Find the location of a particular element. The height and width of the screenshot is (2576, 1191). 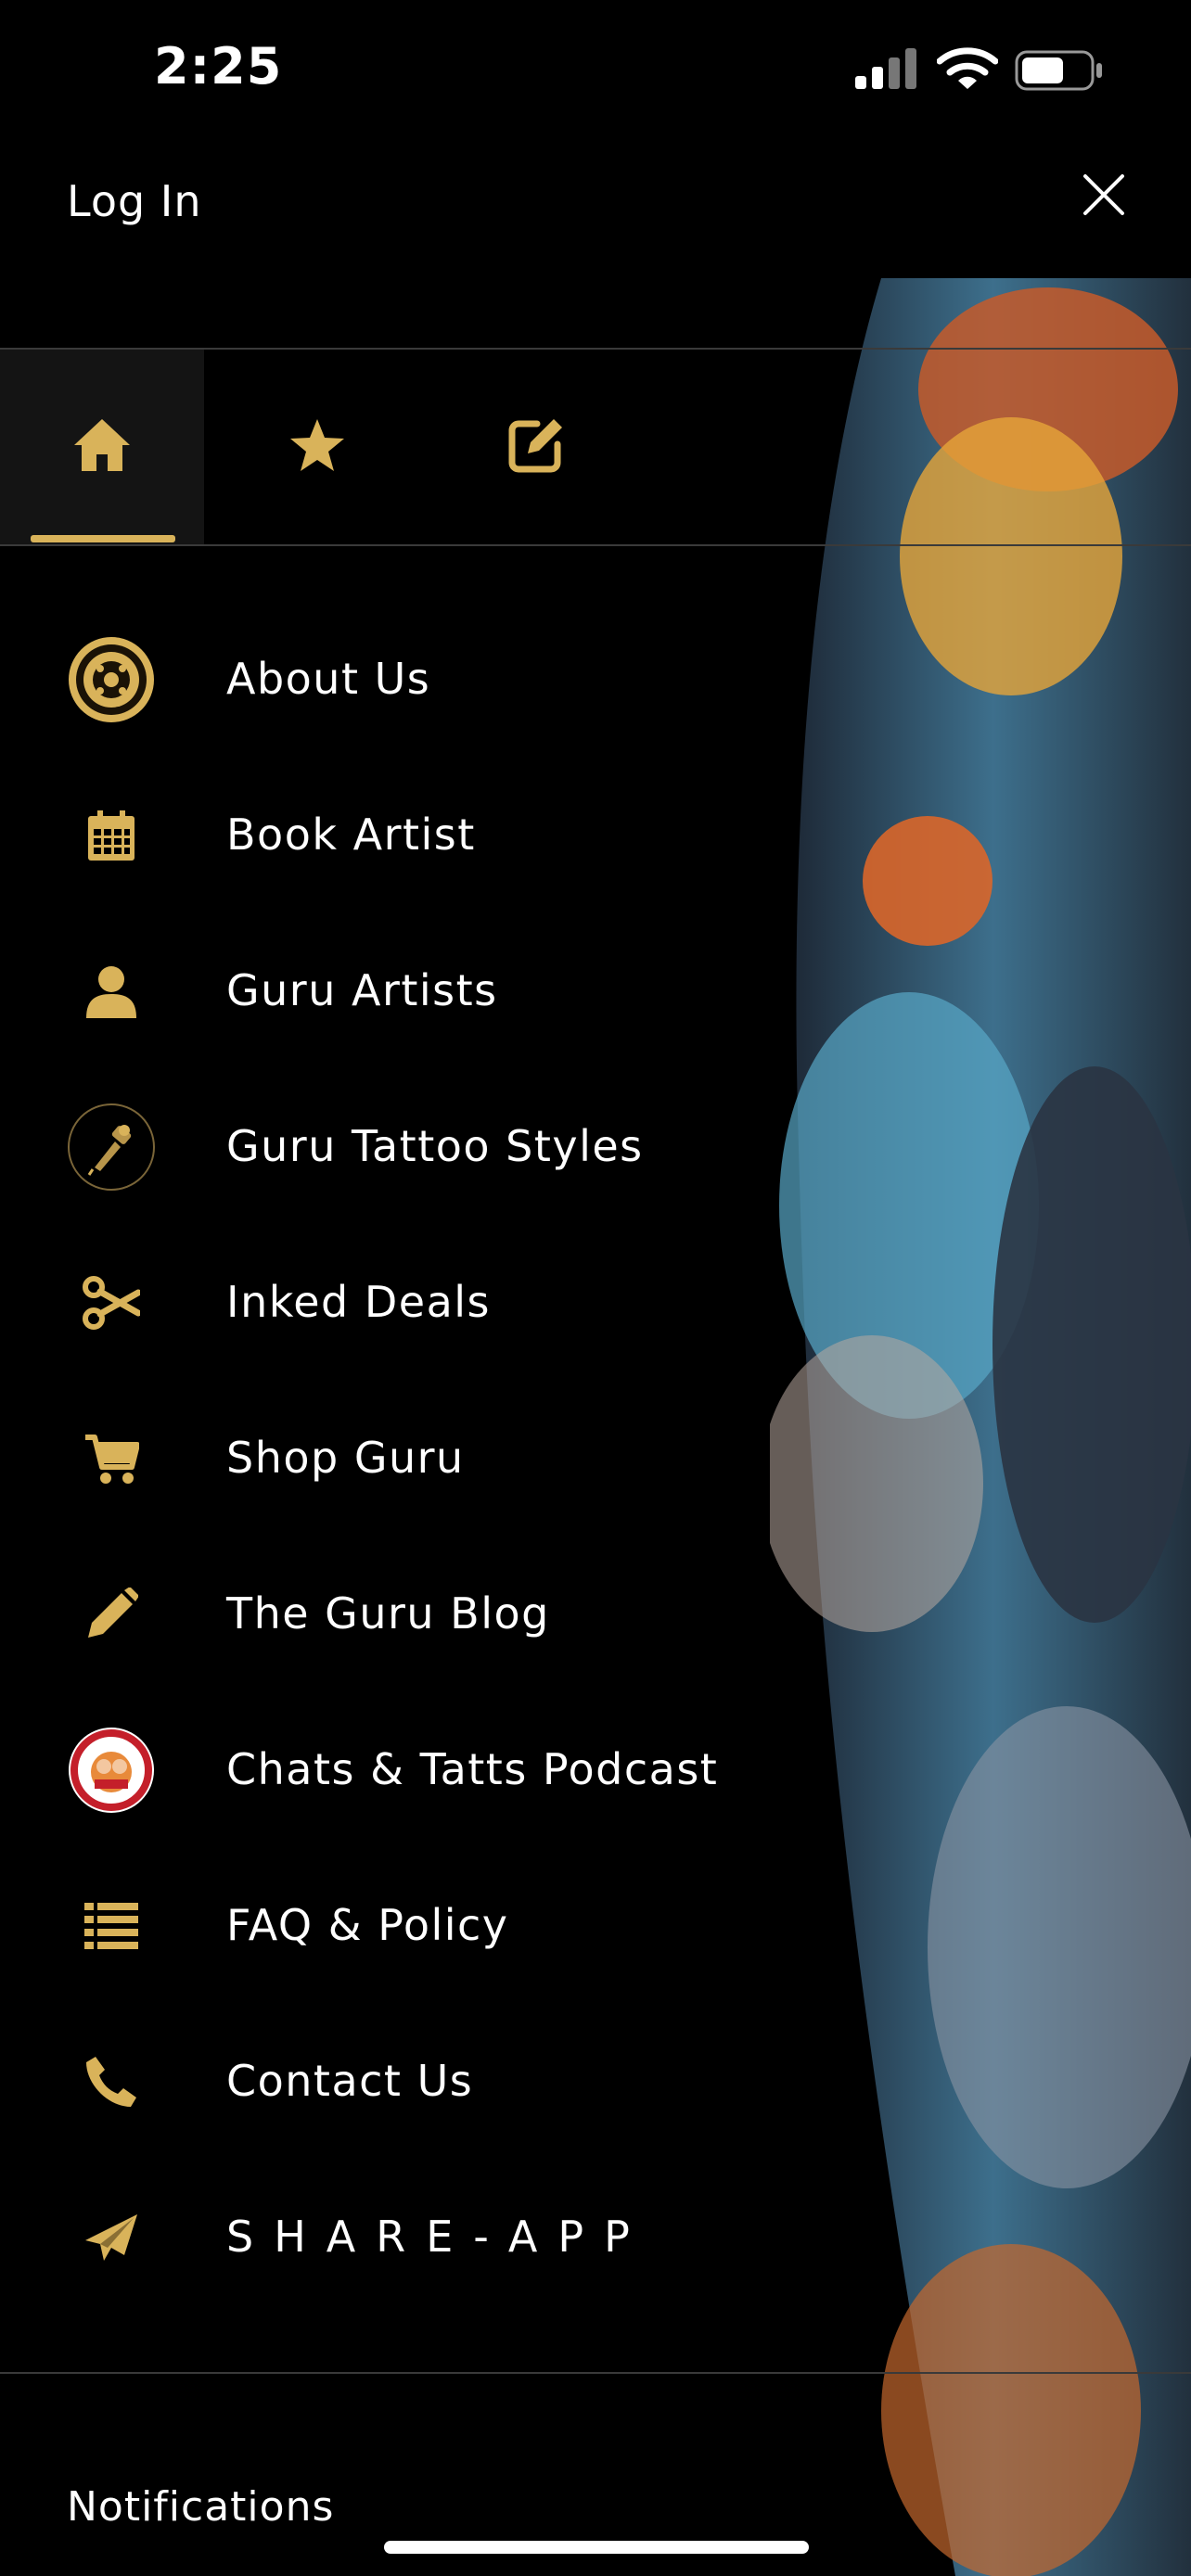

menu-item-label: The Guru Blog is located at coordinates (388, 1613).